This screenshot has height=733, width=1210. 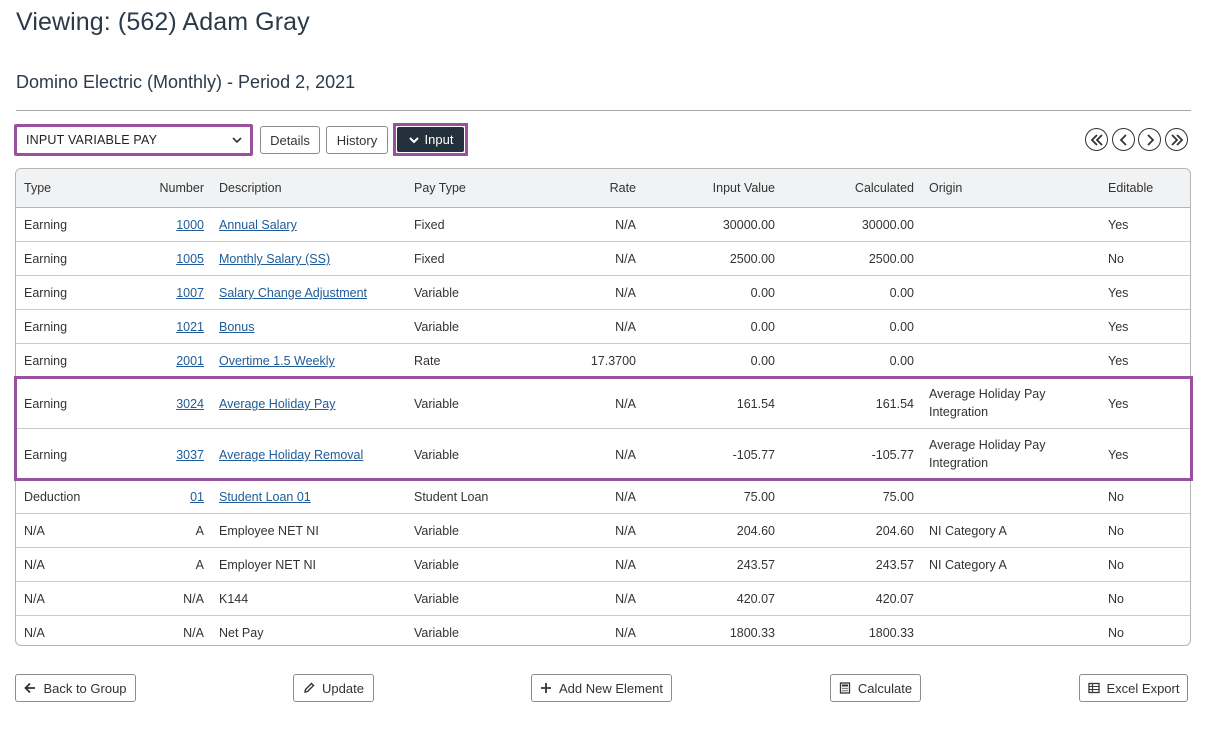 What do you see at coordinates (752, 633) in the screenshot?
I see `cell-input-value: 1800.33` at bounding box center [752, 633].